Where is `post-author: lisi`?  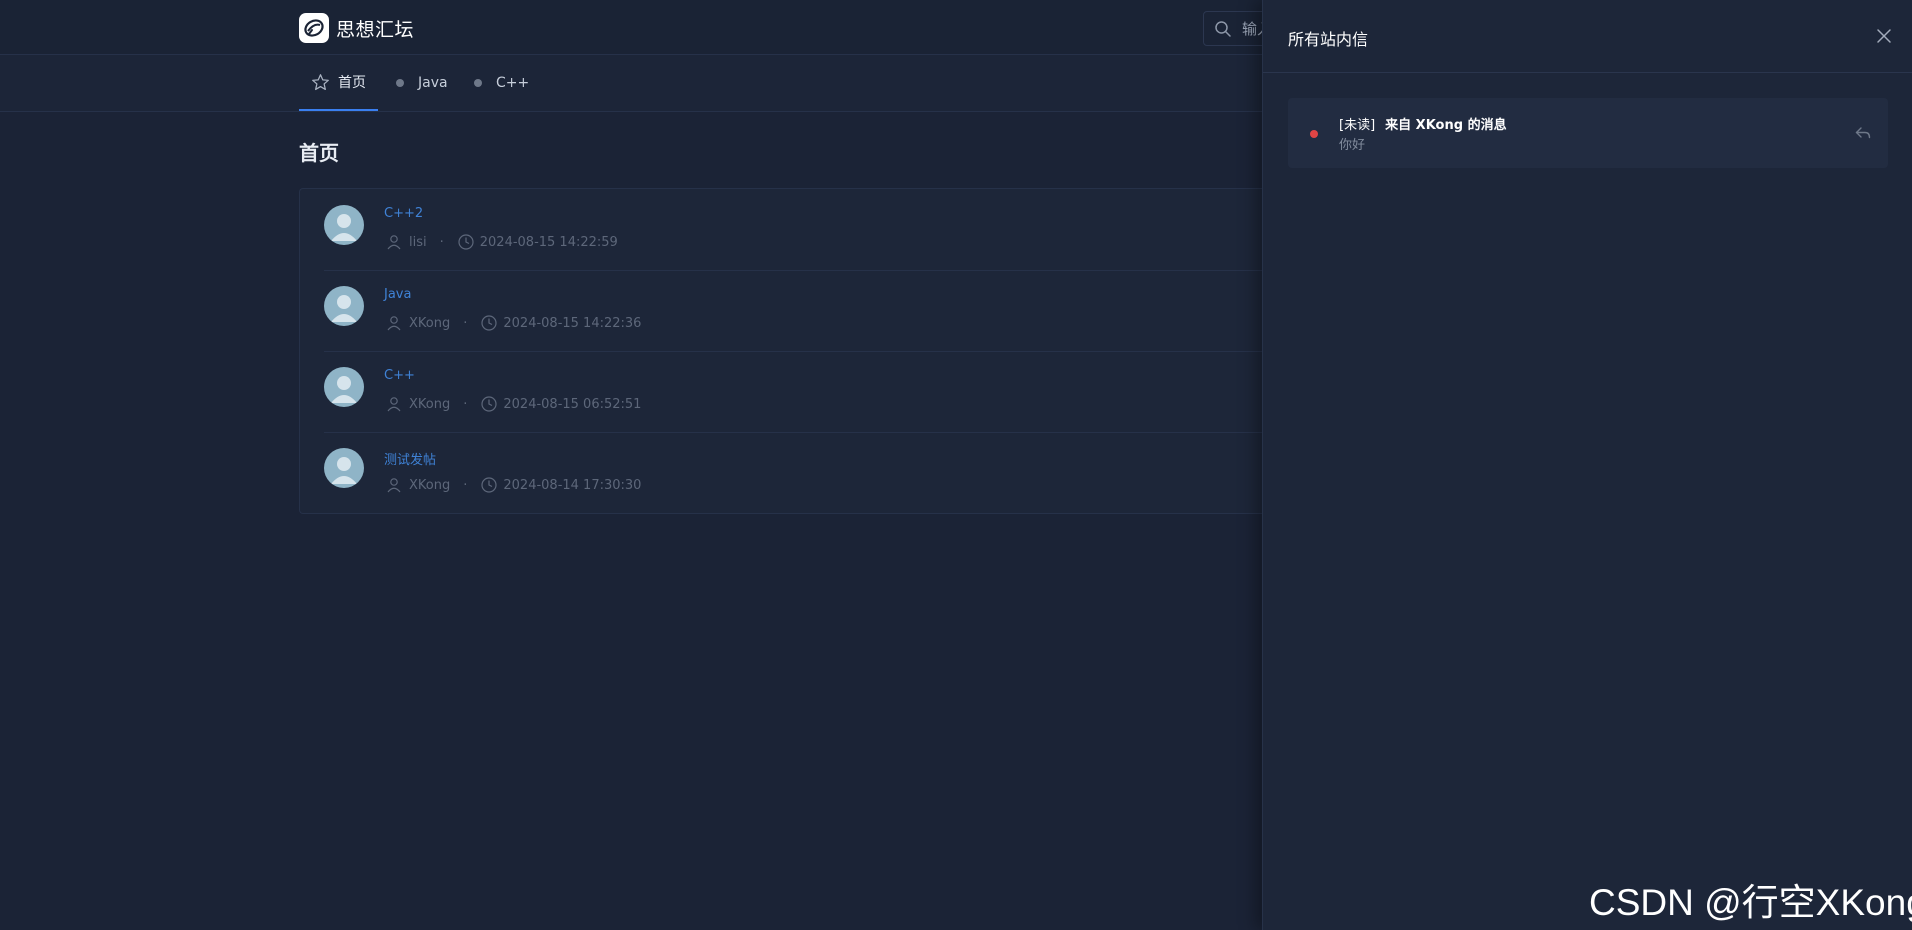 post-author: lisi is located at coordinates (418, 242).